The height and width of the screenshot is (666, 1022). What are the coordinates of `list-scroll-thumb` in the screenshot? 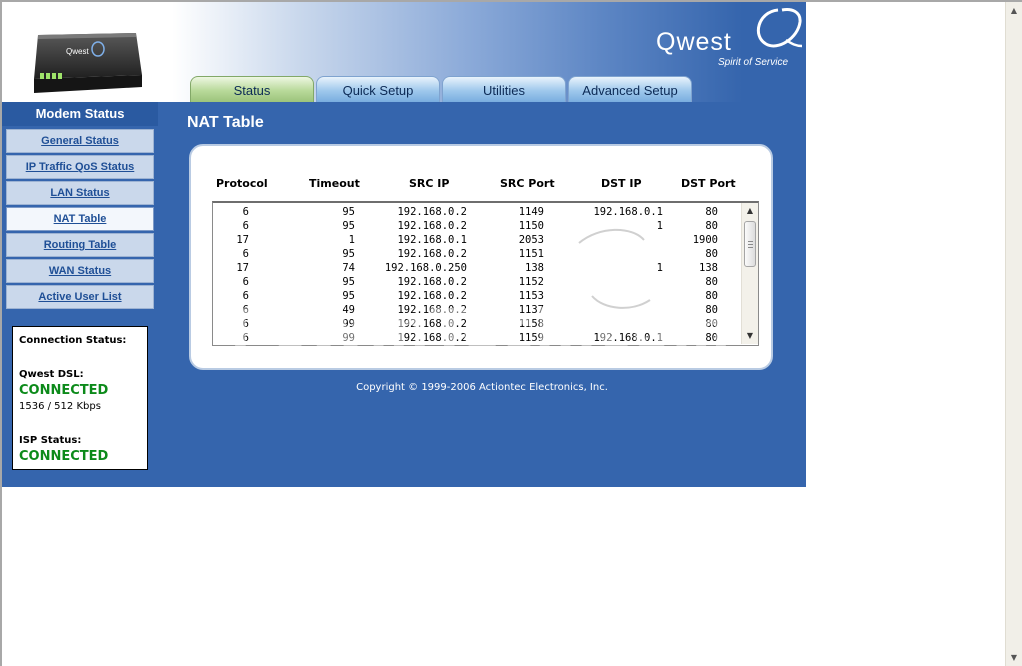 It's located at (750, 244).